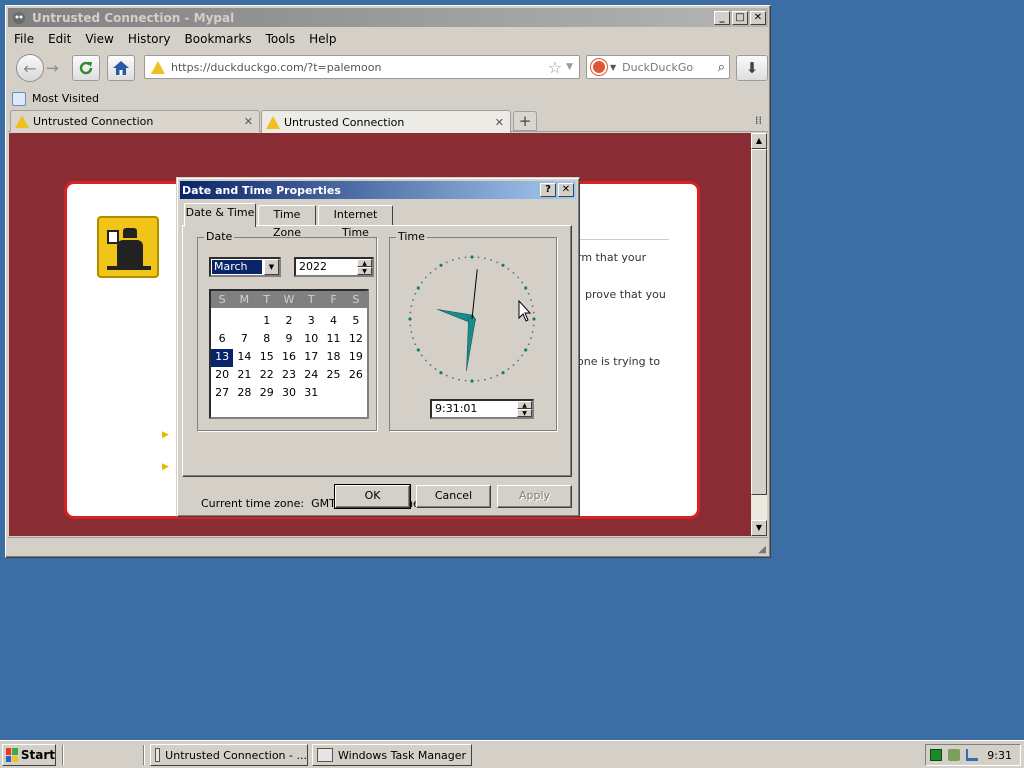 The image size is (1024, 768). What do you see at coordinates (222, 358) in the screenshot?
I see `calendar-day: 13` at bounding box center [222, 358].